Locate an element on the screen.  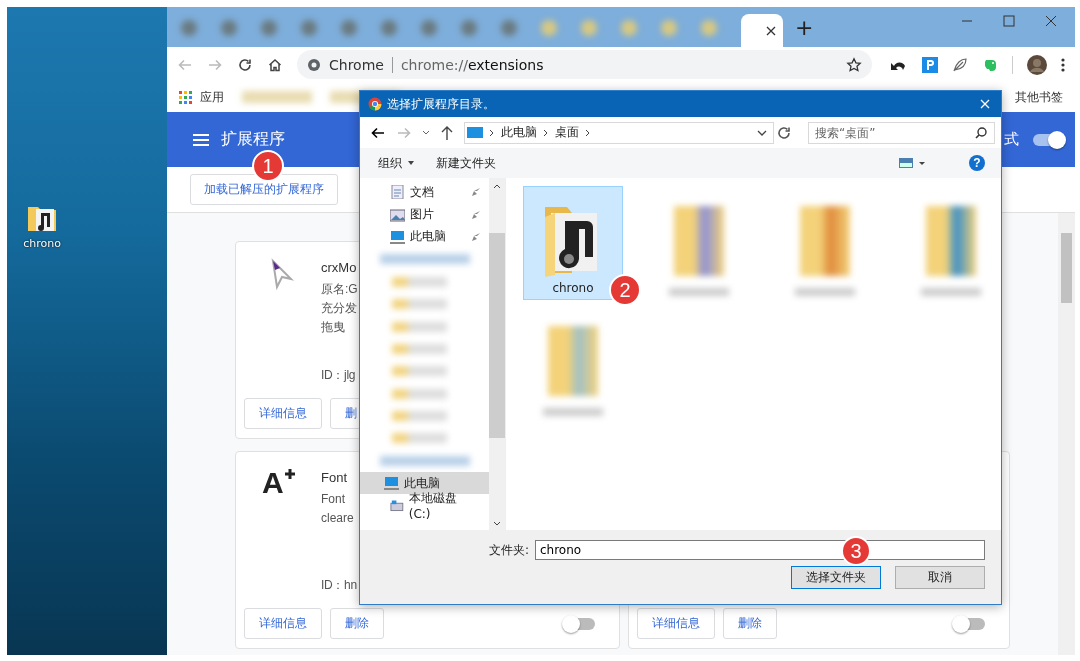
chrome-logo-icon is located at coordinates (375, 104).